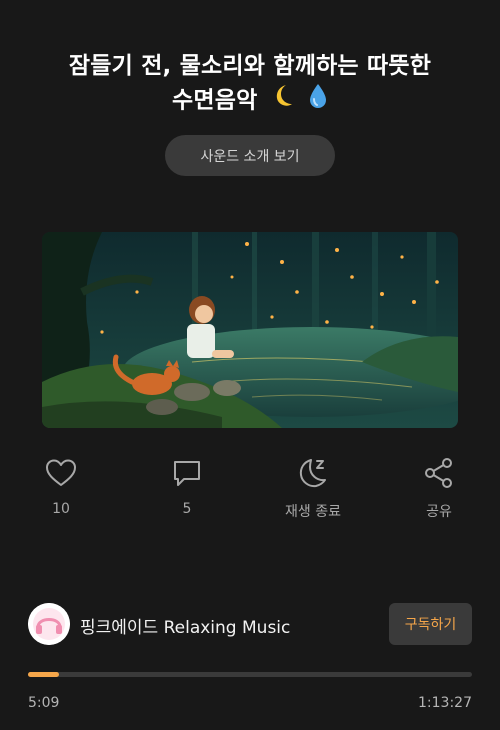 Image resolution: width=500 pixels, height=730 pixels. I want to click on current-time: 5:09, so click(44, 703).